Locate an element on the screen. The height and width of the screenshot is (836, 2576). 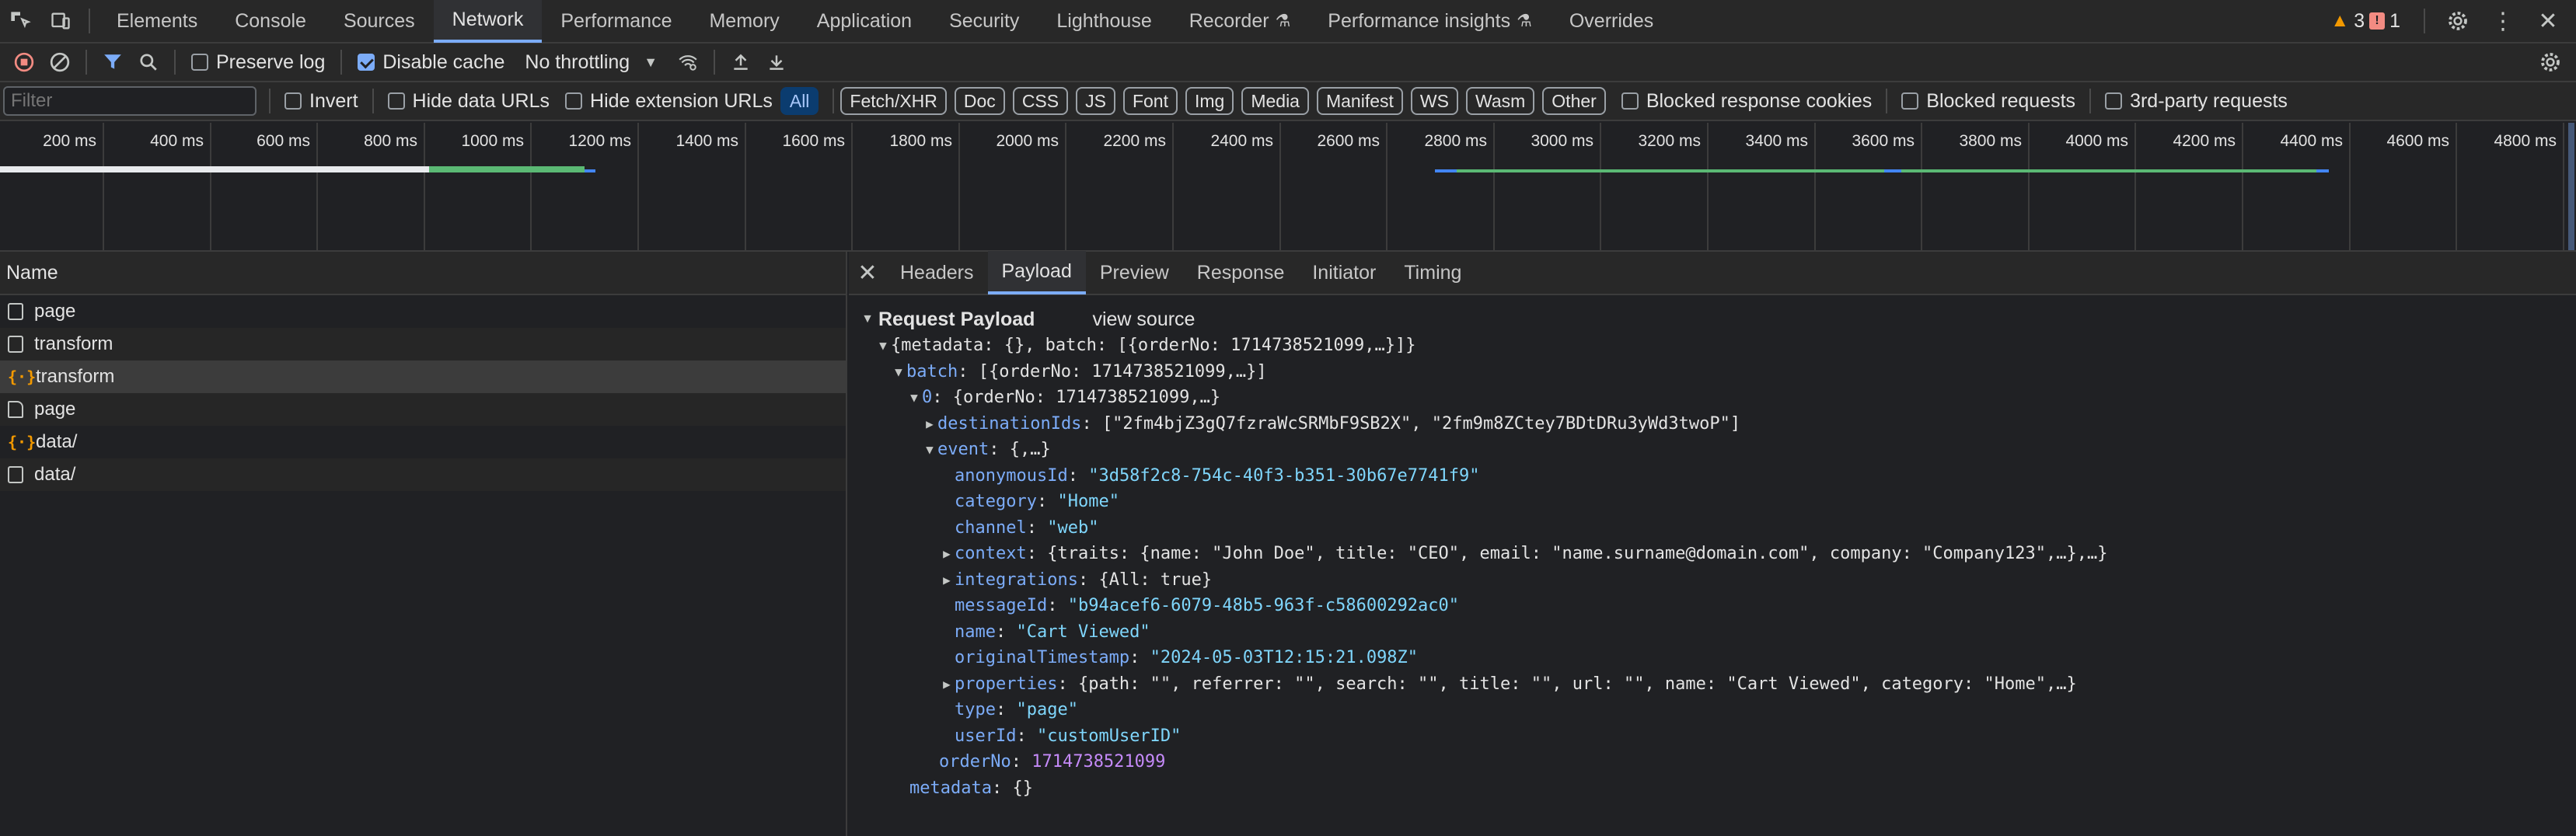
type-filter-all: All is located at coordinates (800, 101).